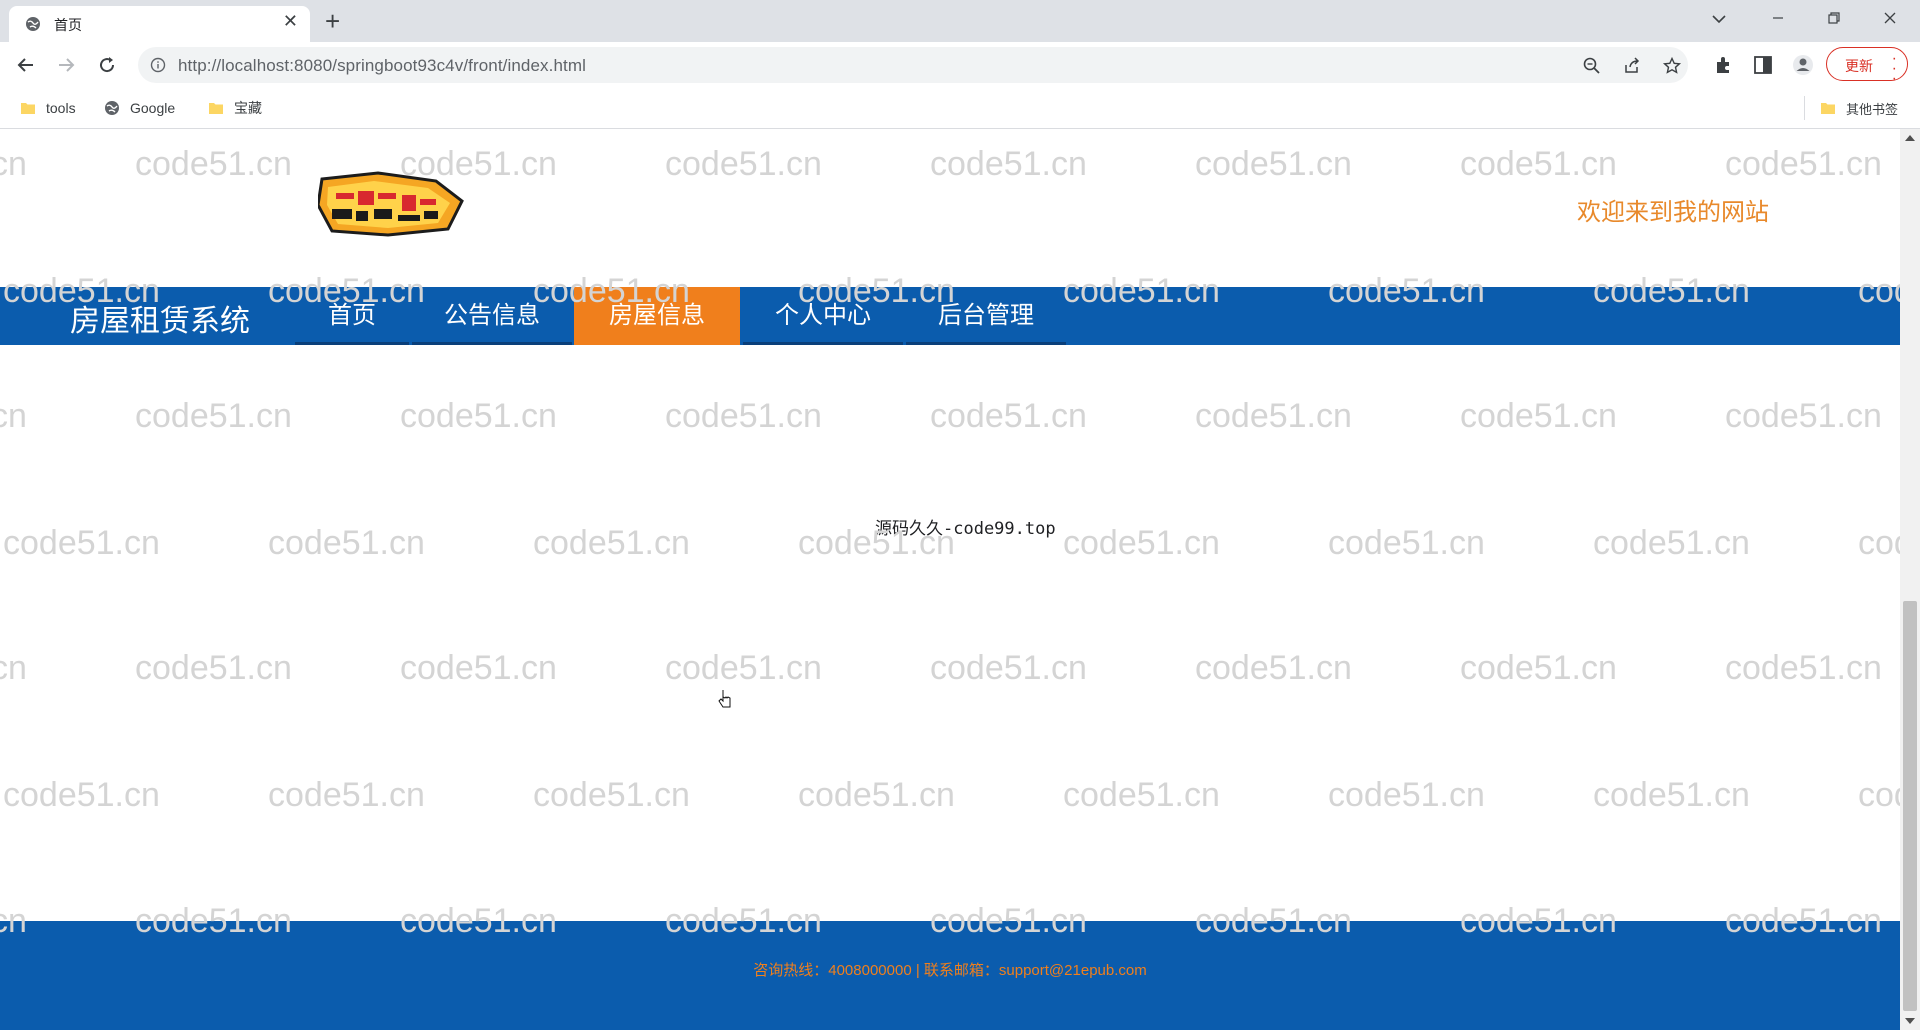 The height and width of the screenshot is (1030, 1920). Describe the element at coordinates (1673, 212) in the screenshot. I see `welcome-text: 欢迎来到我的网站` at that location.